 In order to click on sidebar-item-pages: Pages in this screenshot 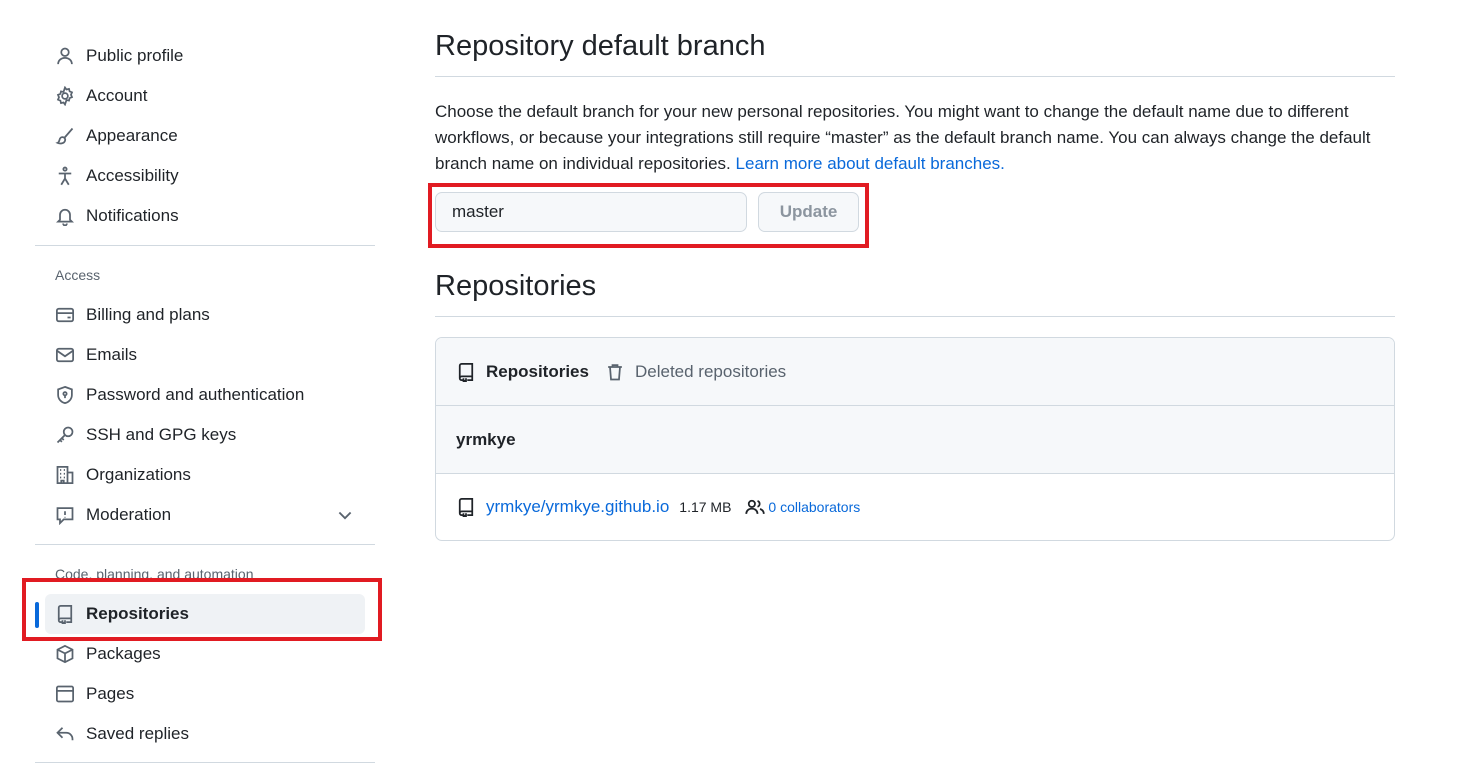, I will do `click(205, 694)`.